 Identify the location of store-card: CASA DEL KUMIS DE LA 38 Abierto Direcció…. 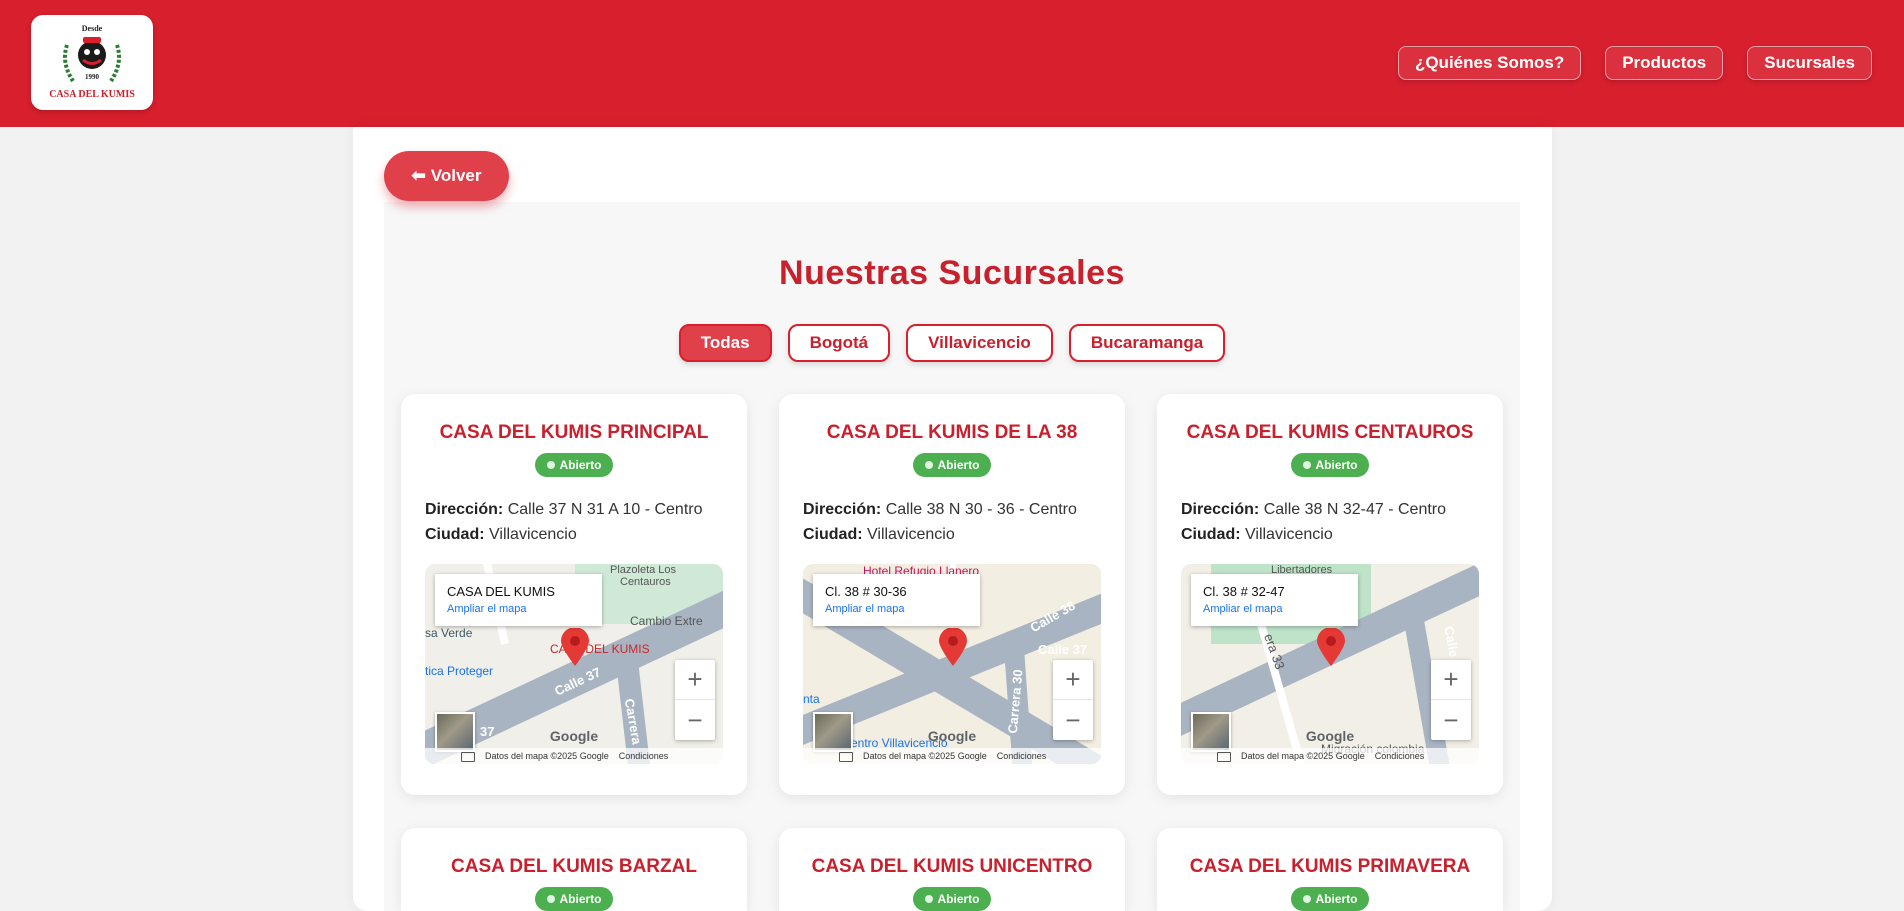
(952, 594).